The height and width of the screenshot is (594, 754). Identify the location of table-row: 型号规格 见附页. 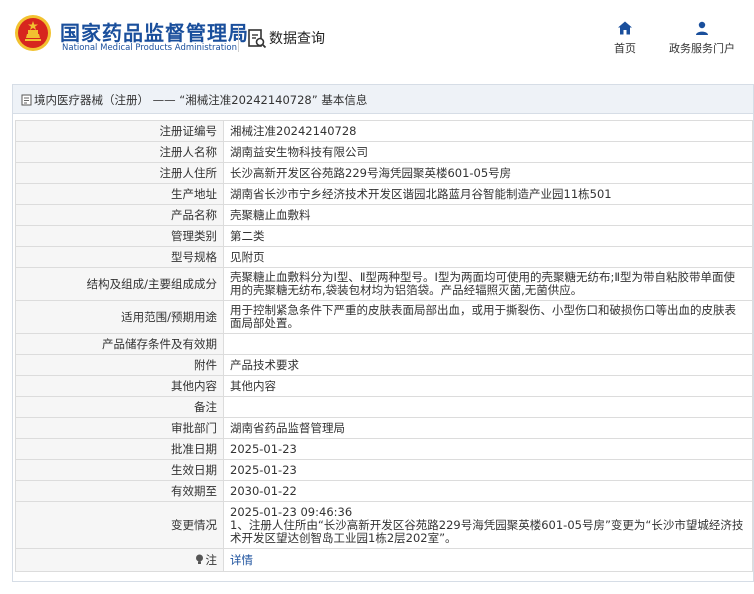
(384, 257).